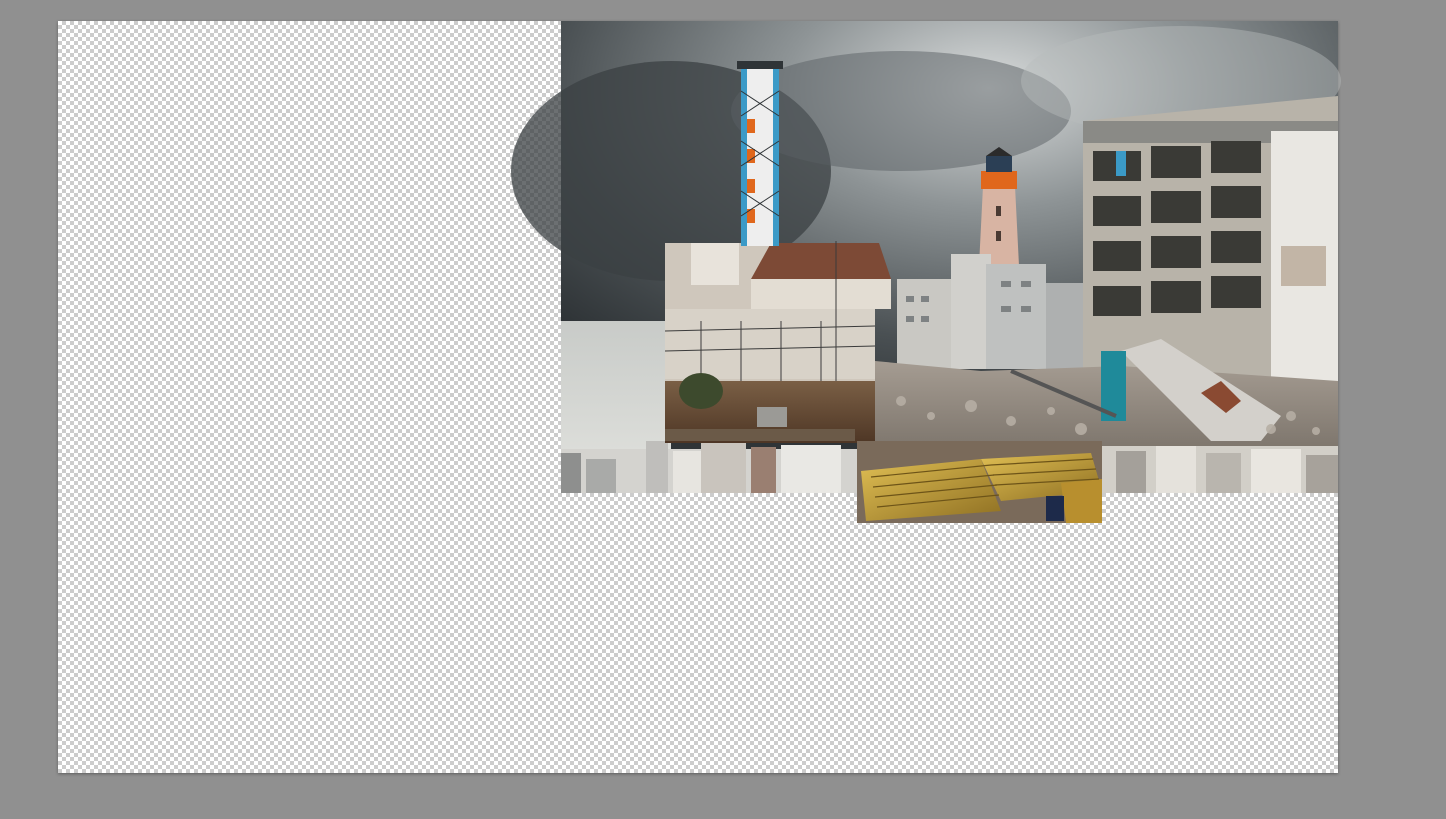 The width and height of the screenshot is (1446, 819). Describe the element at coordinates (770, 344) in the screenshot. I see `reactor-lower-wall` at that location.